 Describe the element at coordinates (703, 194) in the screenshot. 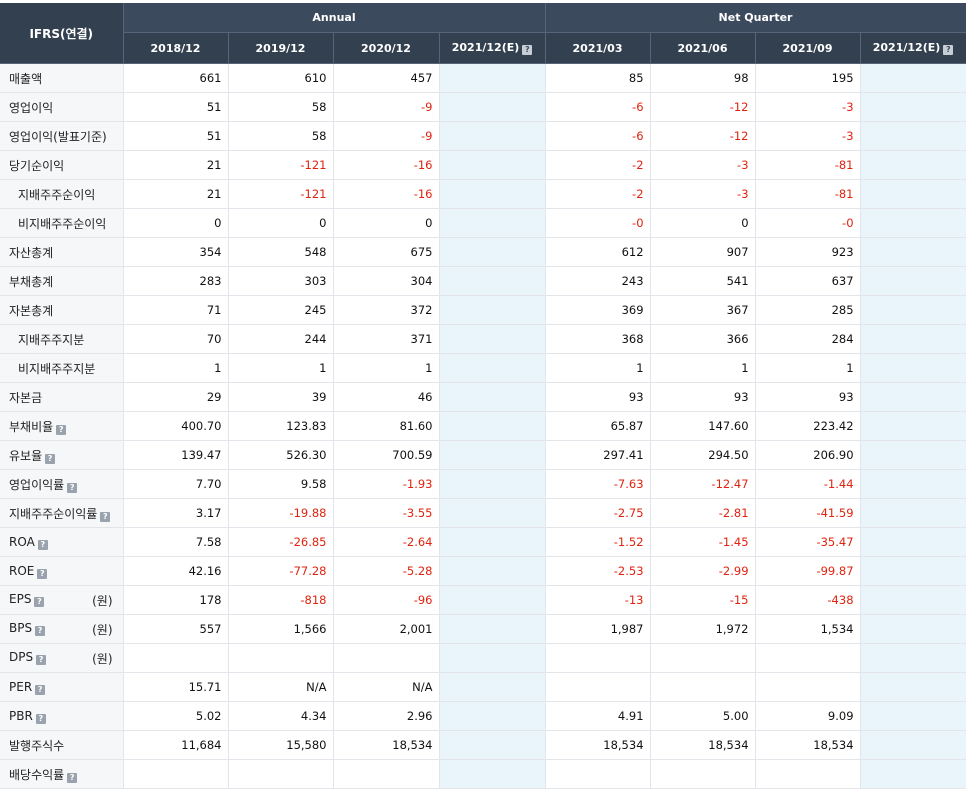

I see `value-cell: -3` at that location.